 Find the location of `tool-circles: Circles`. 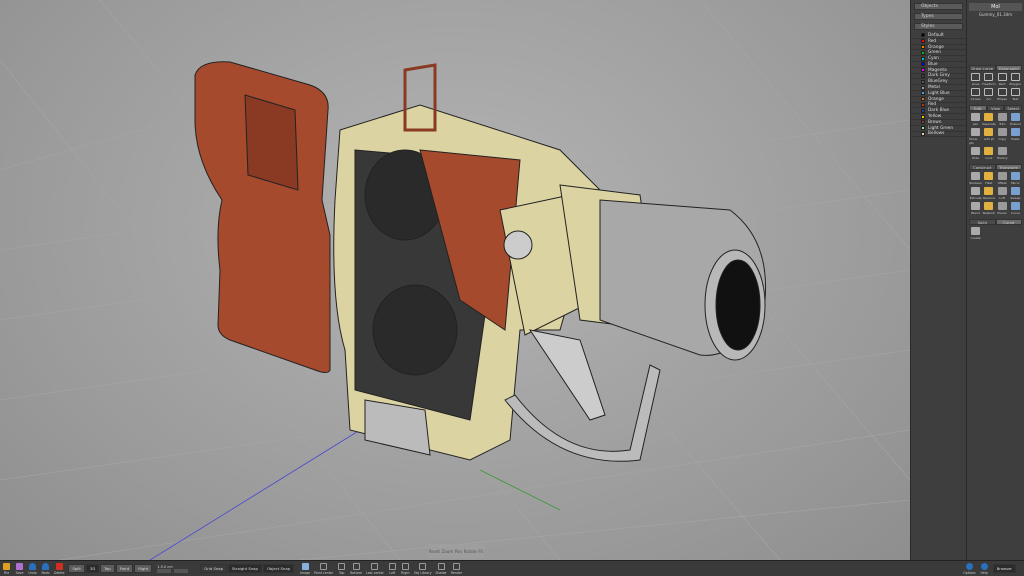

tool-circles: Circles is located at coordinates (975, 94).